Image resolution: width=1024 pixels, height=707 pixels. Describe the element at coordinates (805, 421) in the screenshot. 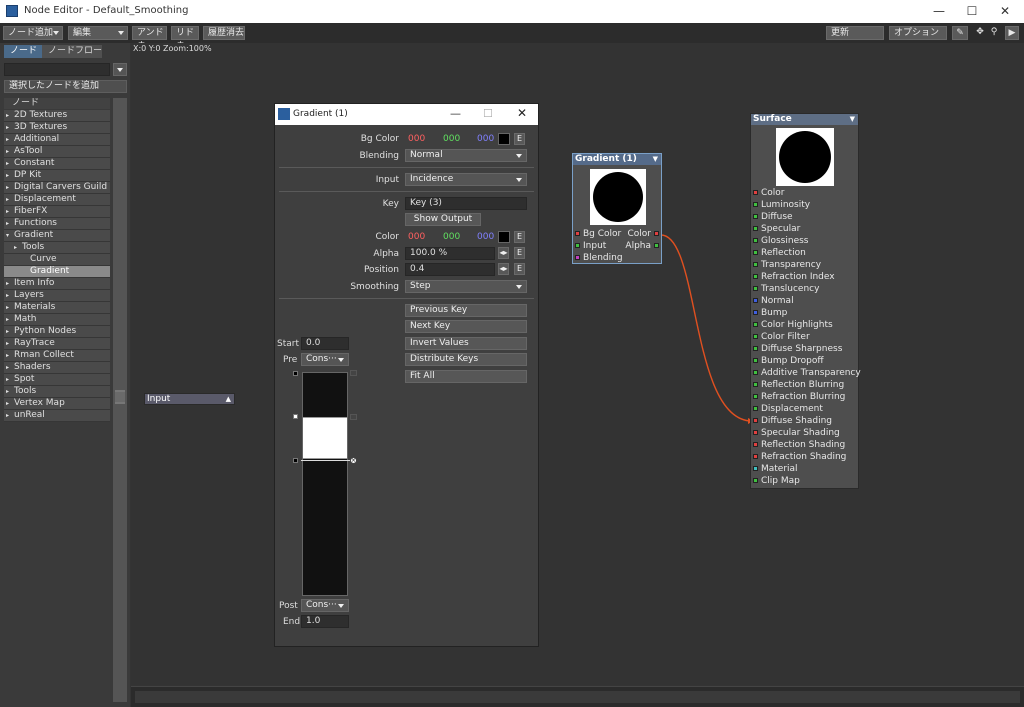

I see `node-port: Diffuse Shading` at that location.